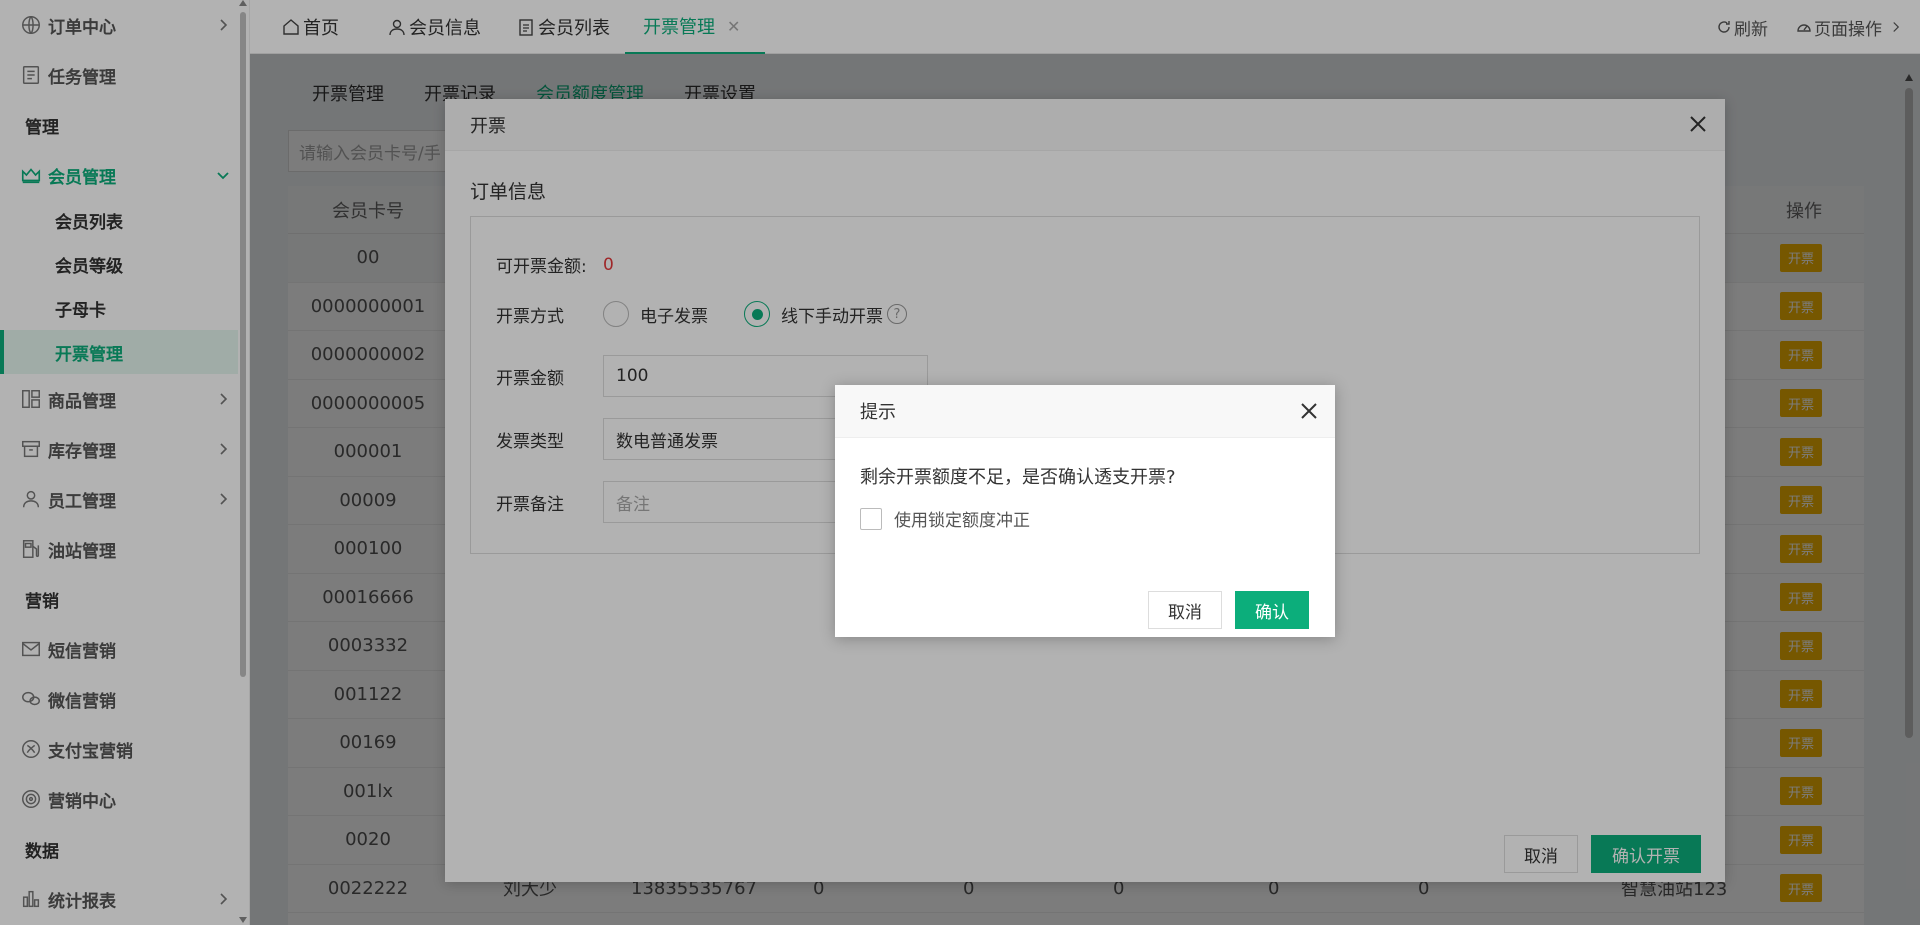  What do you see at coordinates (1309, 411) in the screenshot?
I see `close-icon` at bounding box center [1309, 411].